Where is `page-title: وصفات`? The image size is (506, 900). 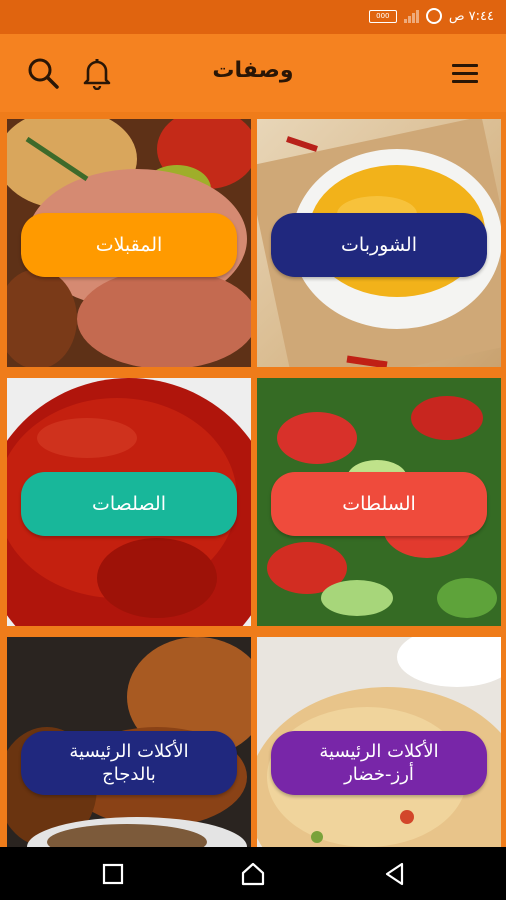 page-title: وصفات is located at coordinates (253, 70).